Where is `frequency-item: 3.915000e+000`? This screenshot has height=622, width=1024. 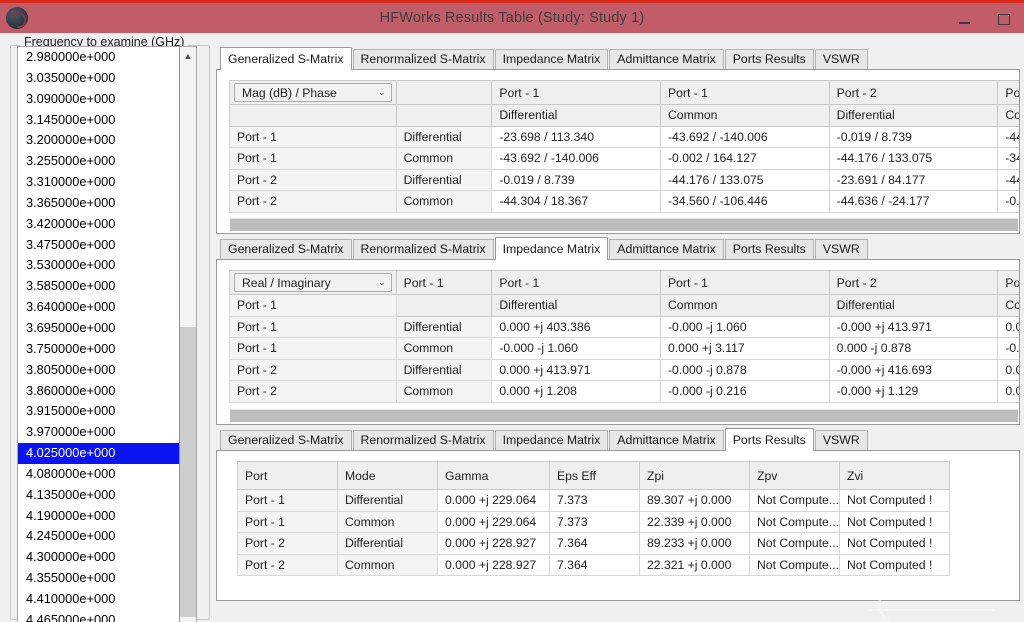
frequency-item: 3.915000e+000 is located at coordinates (99, 411).